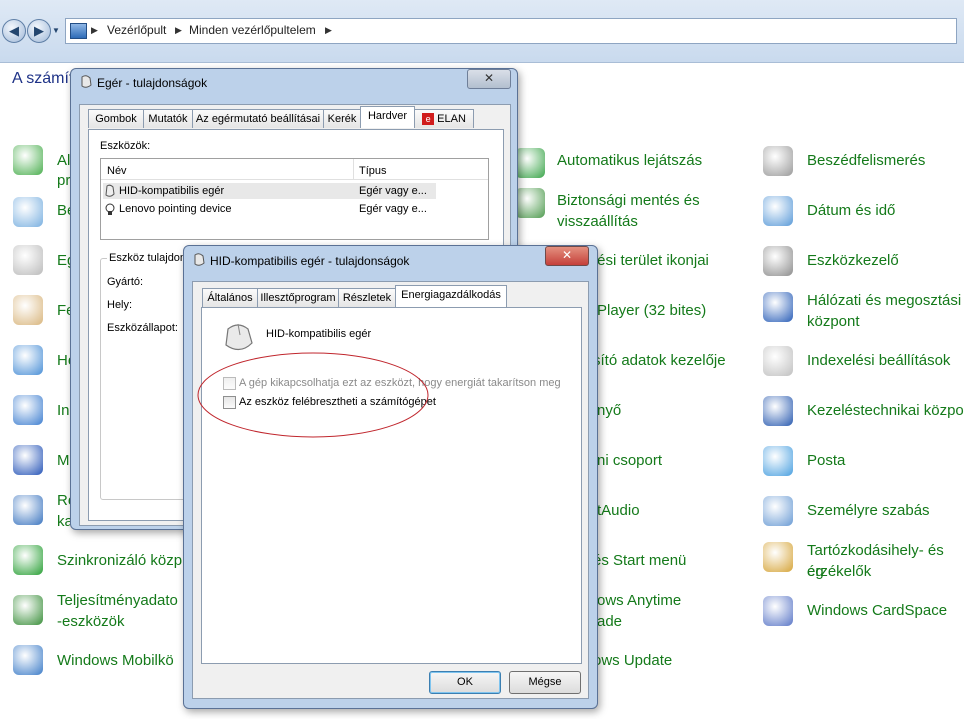 The image size is (964, 719). Describe the element at coordinates (63, 460) in the screenshot. I see `control-panel-item: M` at that location.